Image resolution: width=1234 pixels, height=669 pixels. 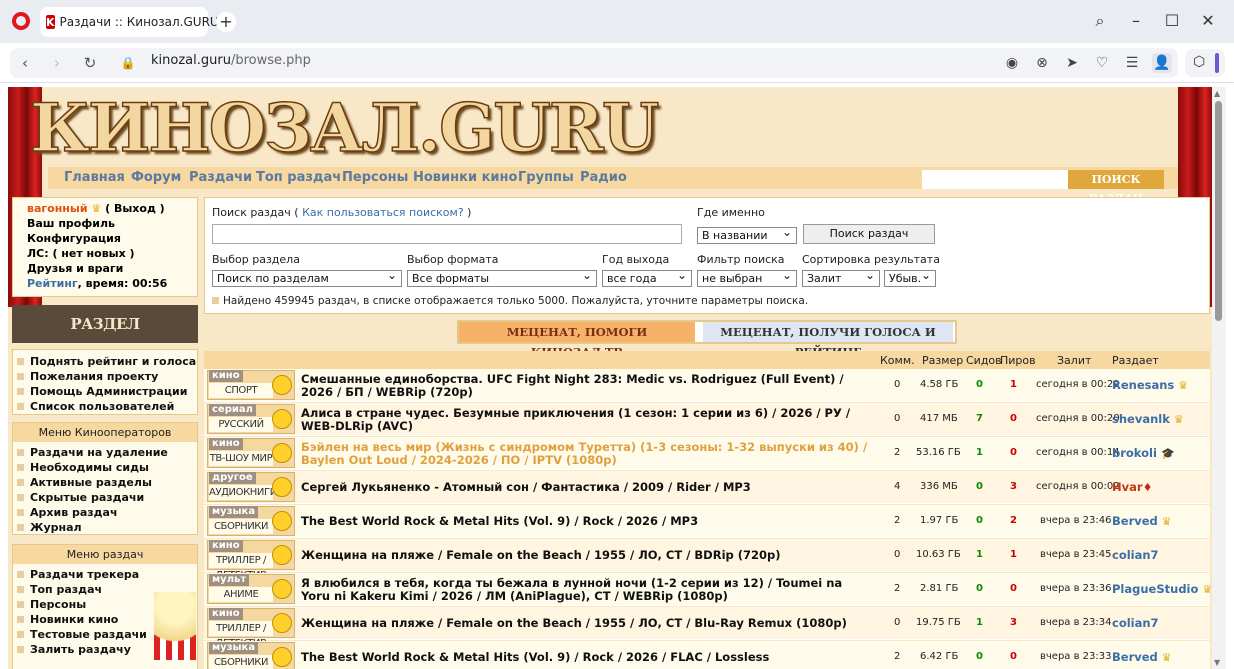 I want to click on forward-icon: ›, so click(x=57, y=63).